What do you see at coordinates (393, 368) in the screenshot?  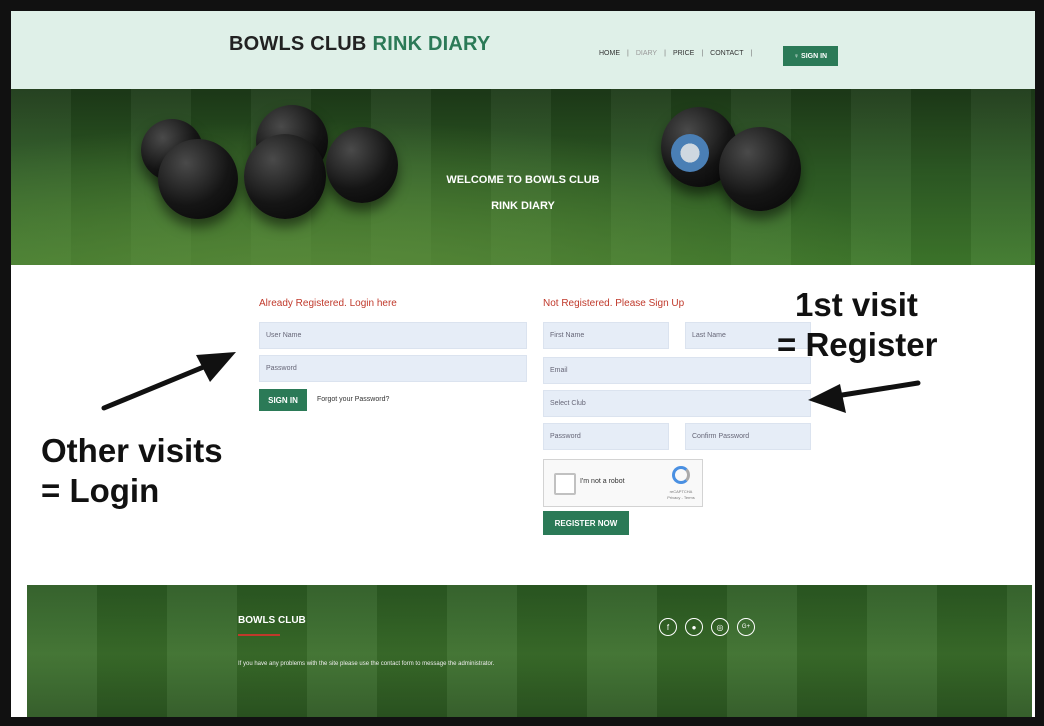 I see `password-input: Password` at bounding box center [393, 368].